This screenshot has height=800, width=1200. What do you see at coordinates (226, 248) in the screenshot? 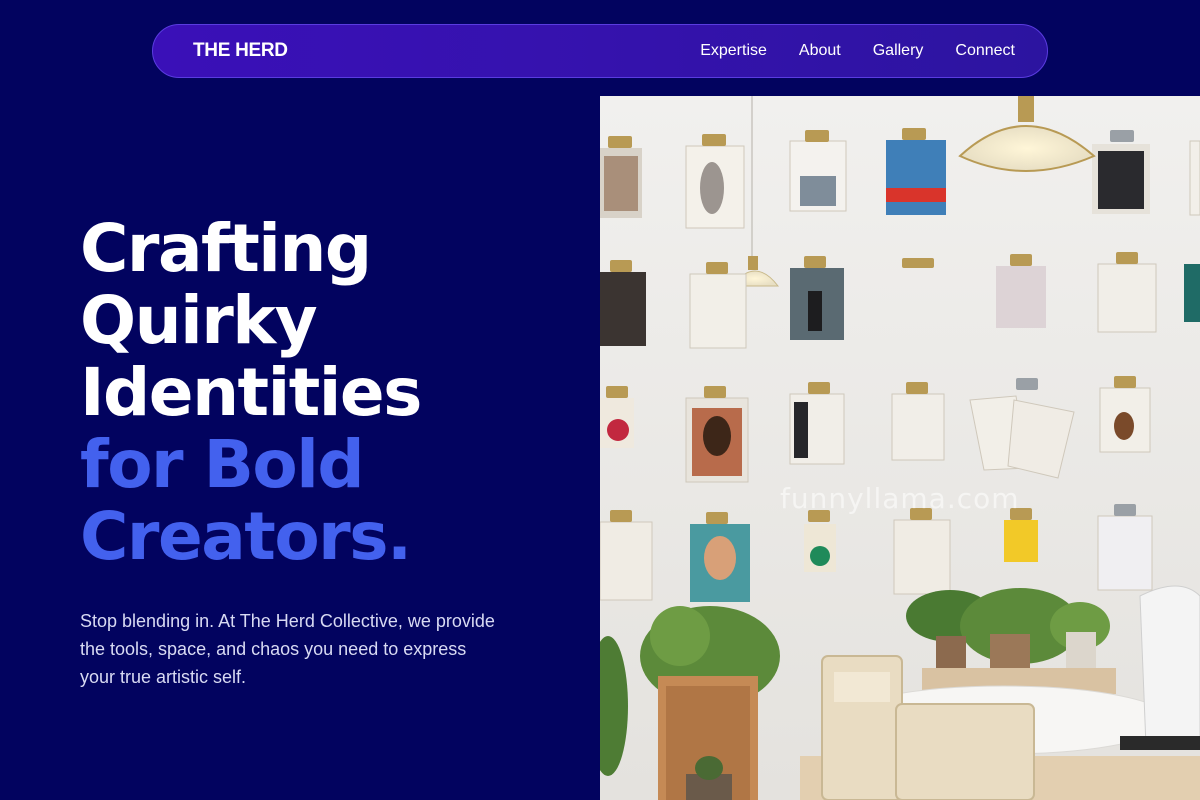
I see `headline-line-1: Crafting` at bounding box center [226, 248].